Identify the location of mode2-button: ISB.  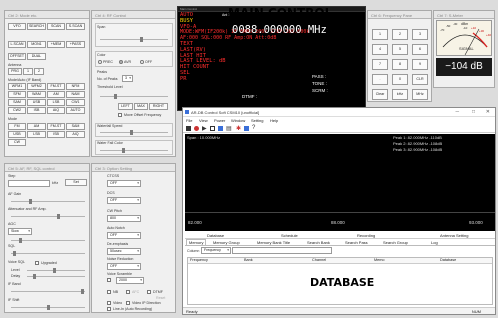
(56, 134).